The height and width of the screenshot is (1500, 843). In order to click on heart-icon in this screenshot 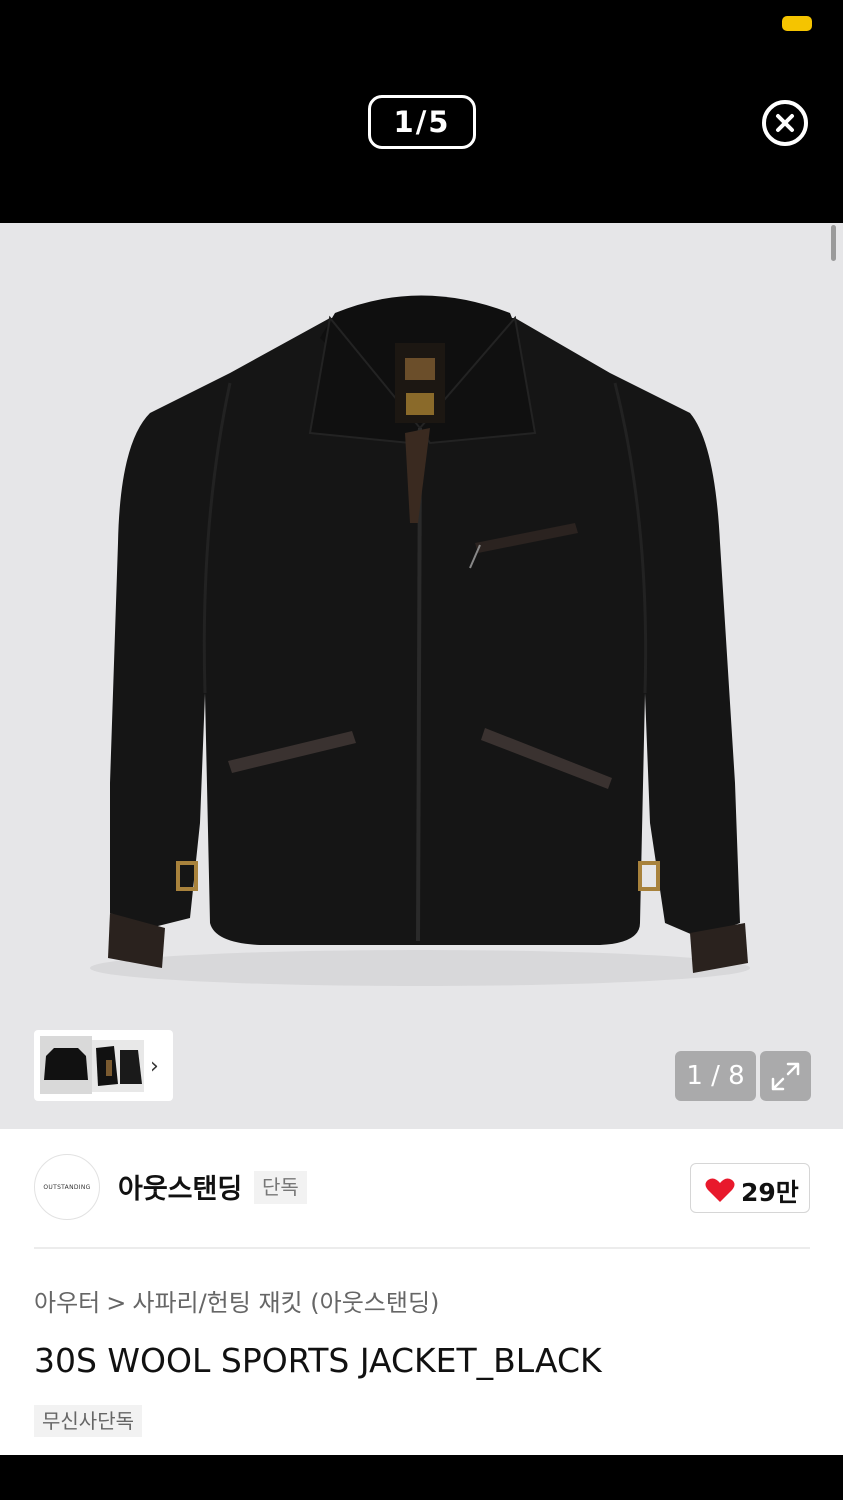, I will do `click(720, 1190)`.